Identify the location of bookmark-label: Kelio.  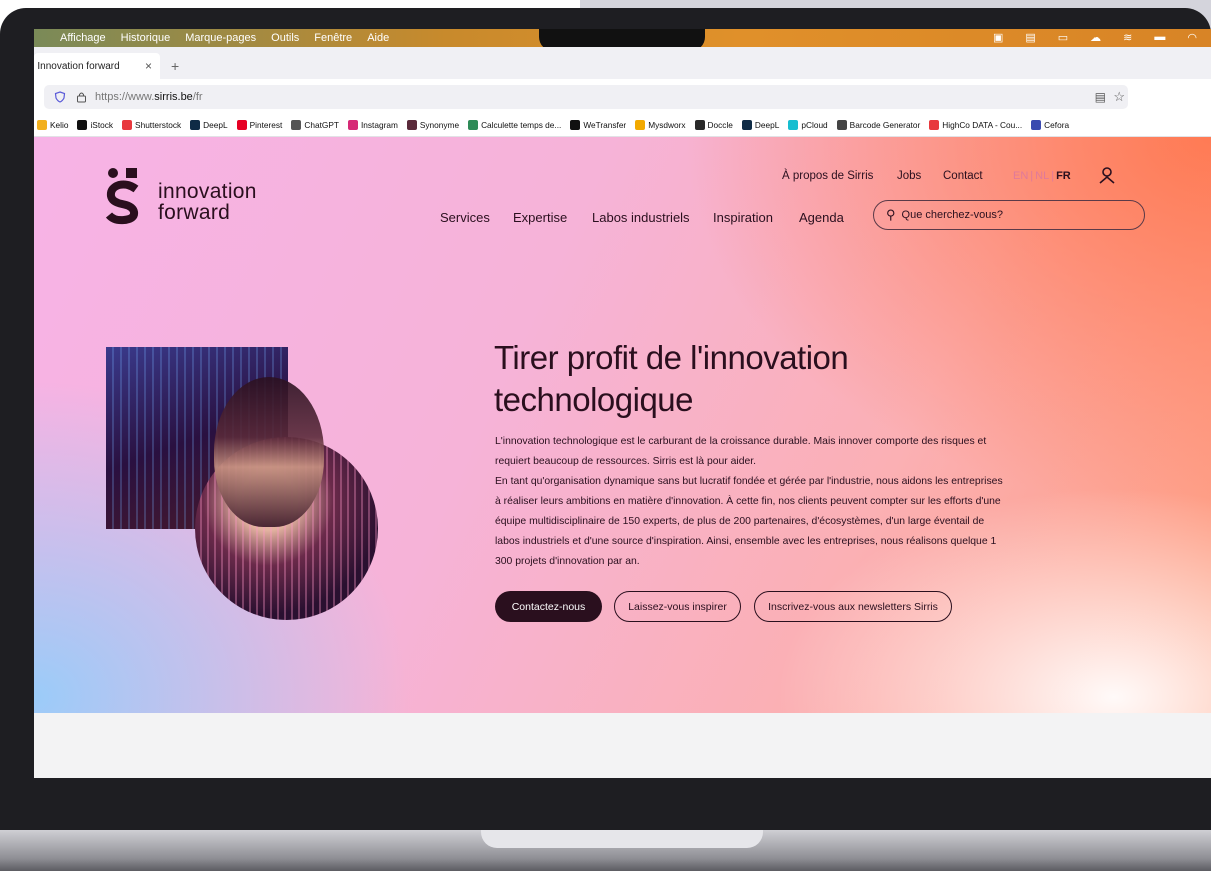
(59, 125).